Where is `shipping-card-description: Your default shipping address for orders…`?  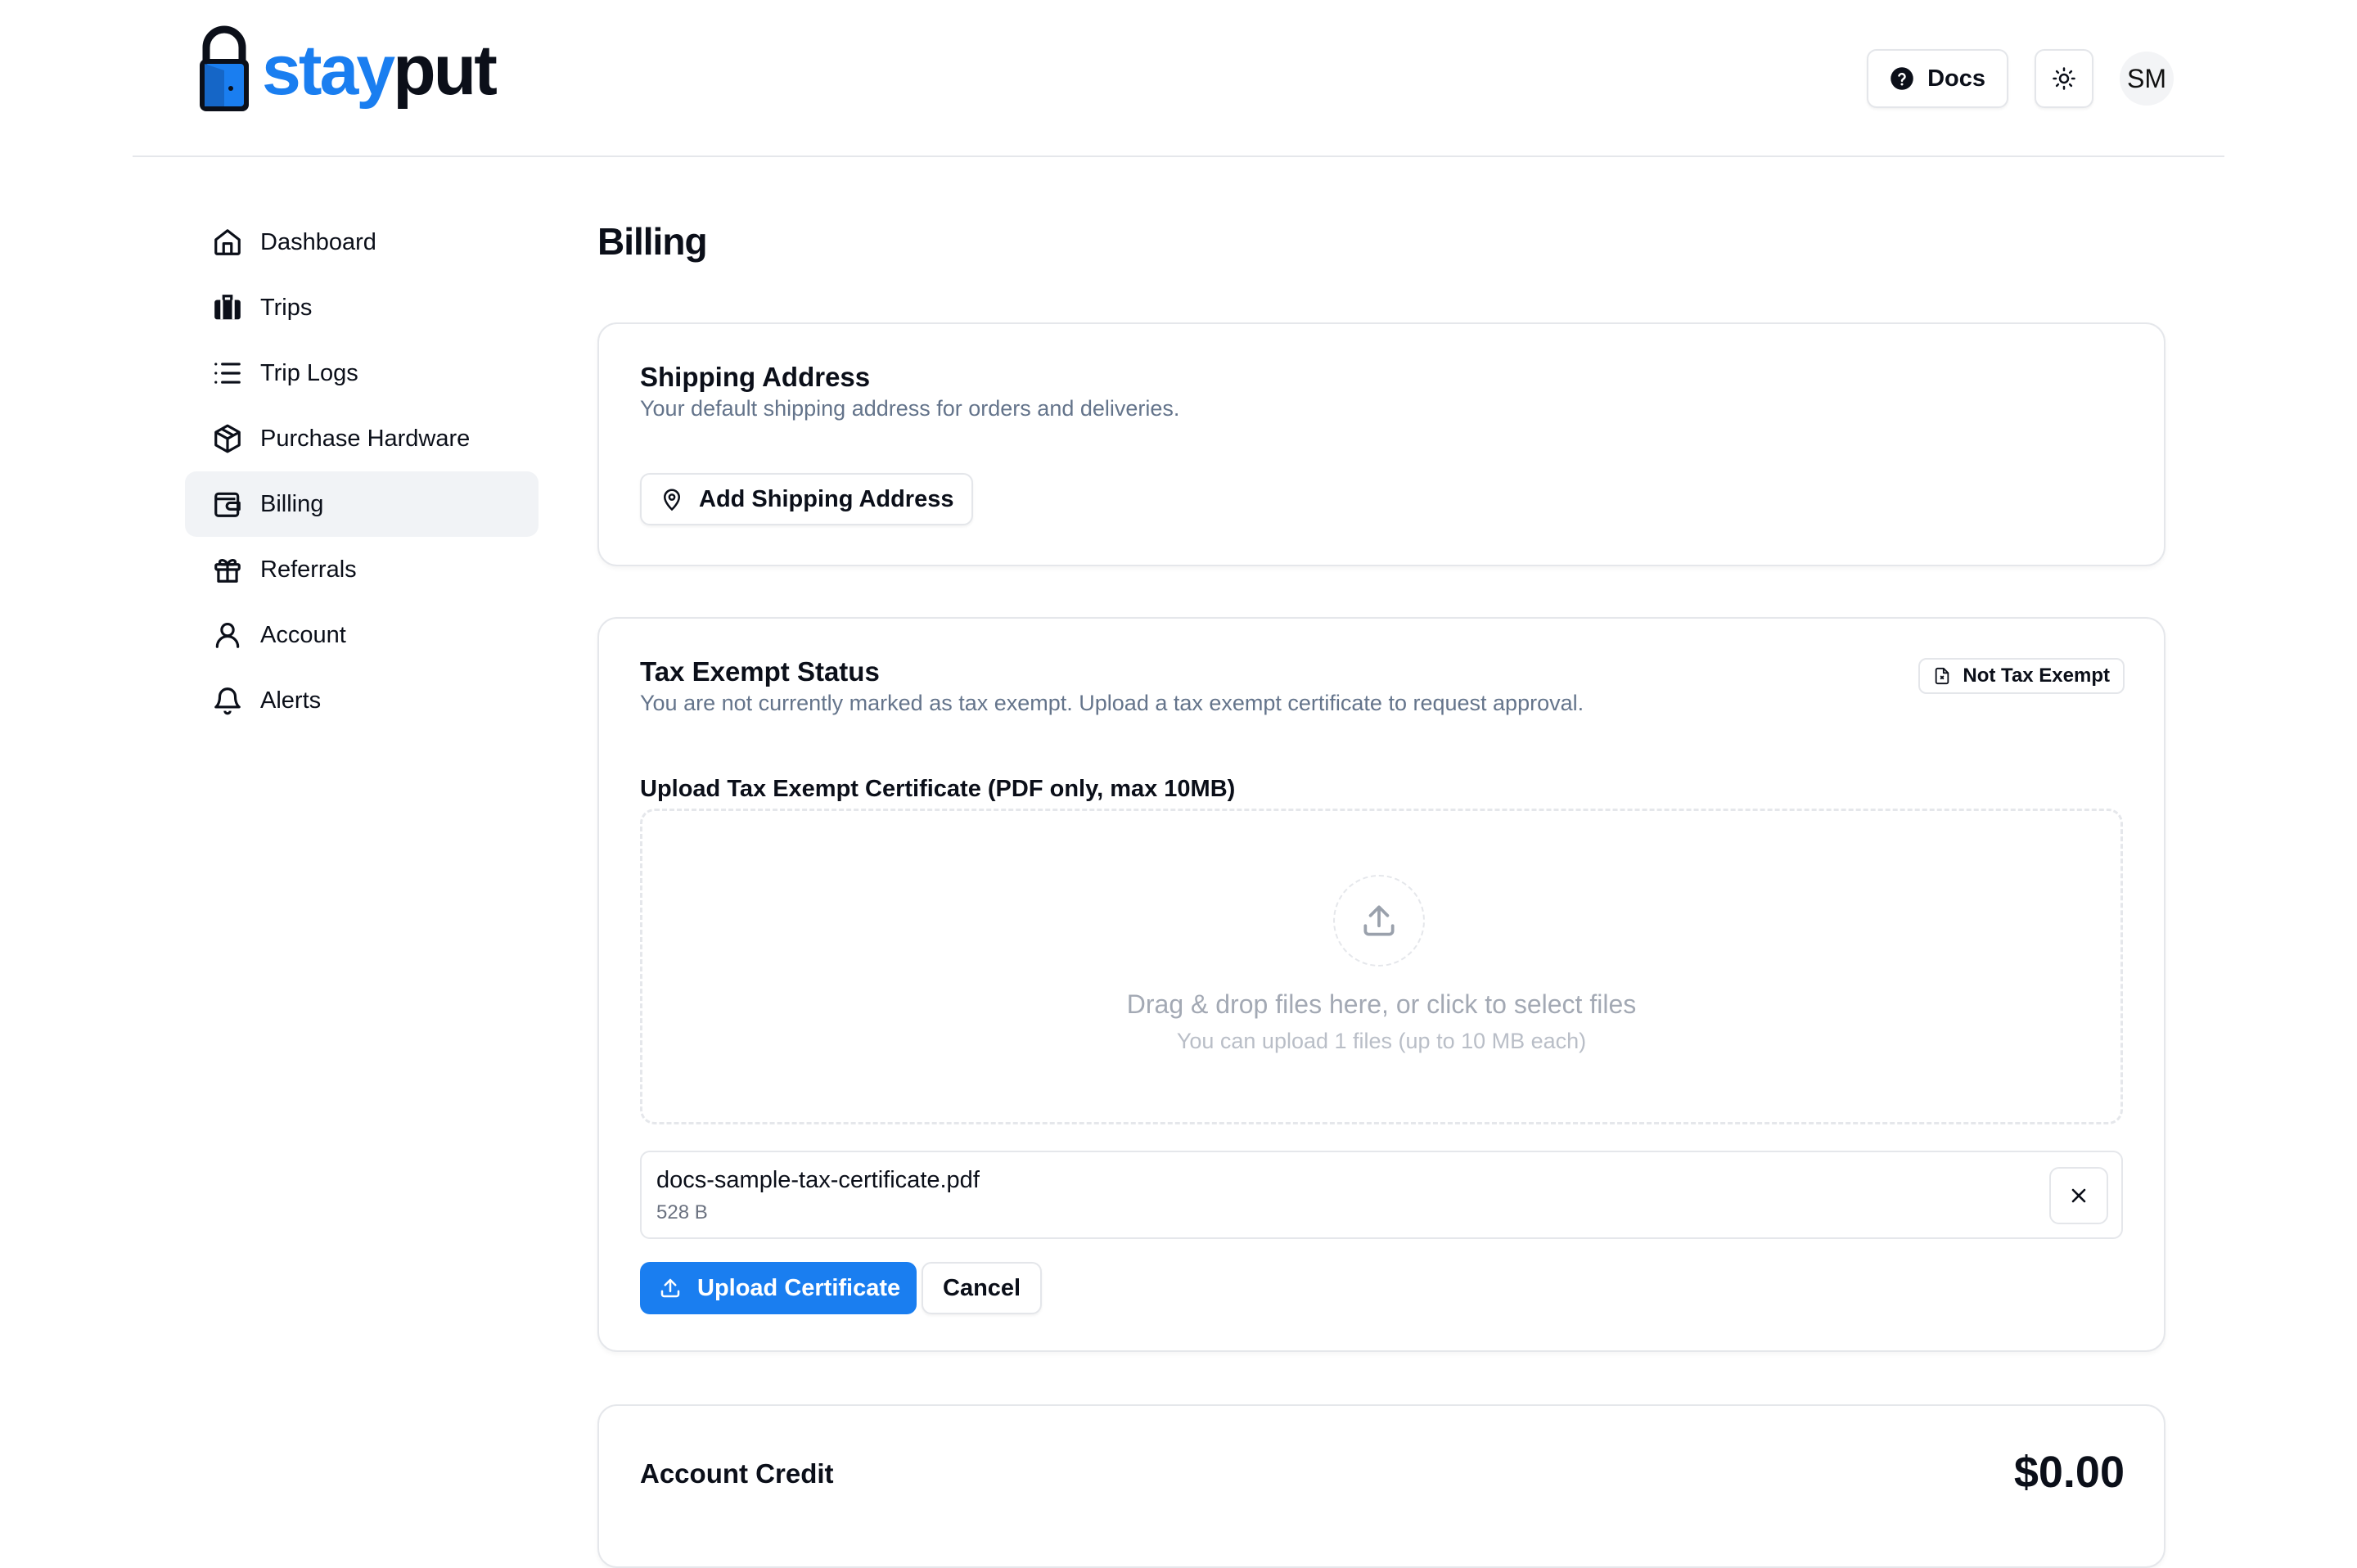 shipping-card-description: Your default shipping address for orders… is located at coordinates (910, 408).